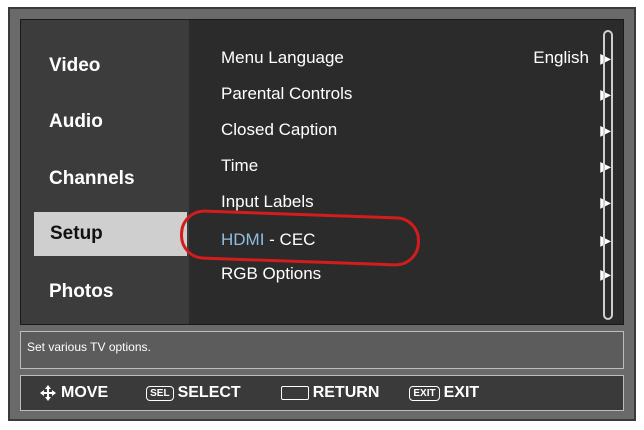 The image size is (644, 430). What do you see at coordinates (444, 393) in the screenshot?
I see `exit-hint: EXIT EXIT` at bounding box center [444, 393].